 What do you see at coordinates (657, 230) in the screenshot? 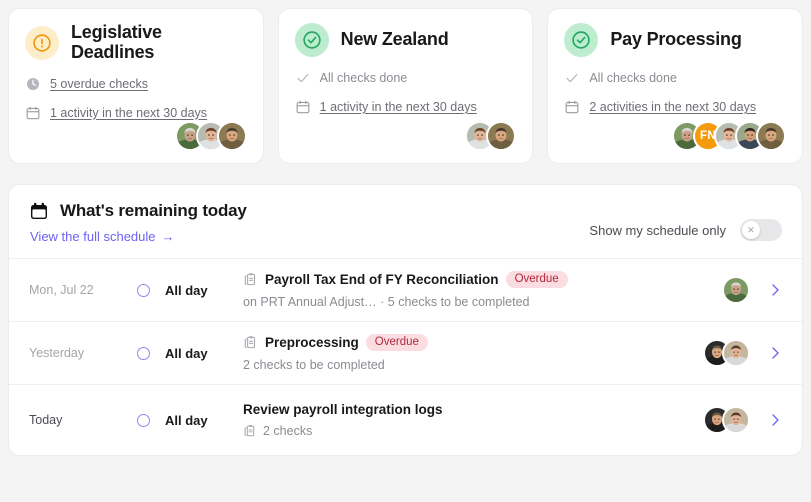
I see `show-my-schedule-label: Show my schedule only` at bounding box center [657, 230].